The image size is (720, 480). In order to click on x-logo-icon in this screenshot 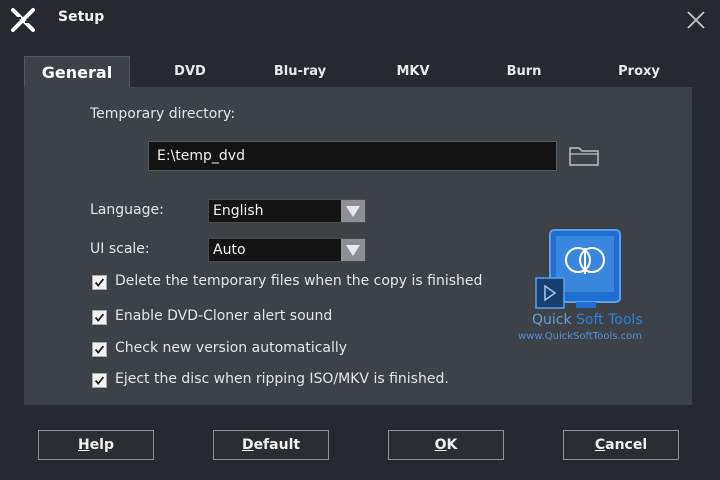, I will do `click(23, 20)`.